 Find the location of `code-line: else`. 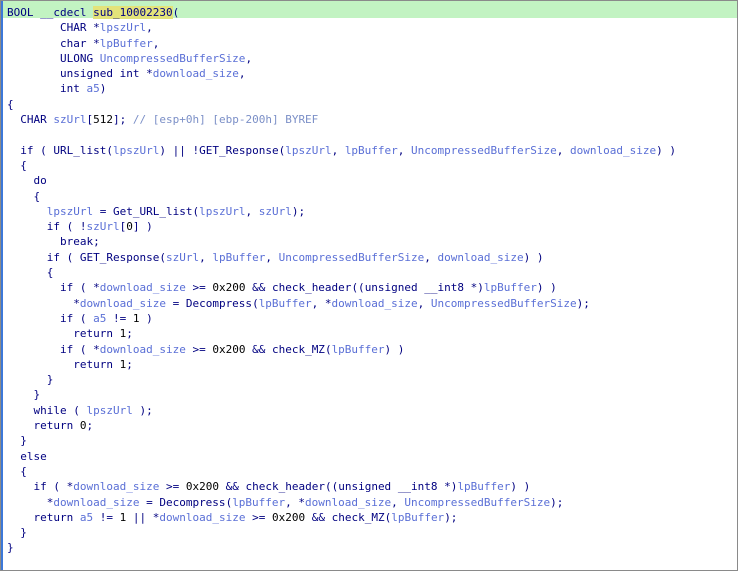

code-line: else is located at coordinates (341, 456).